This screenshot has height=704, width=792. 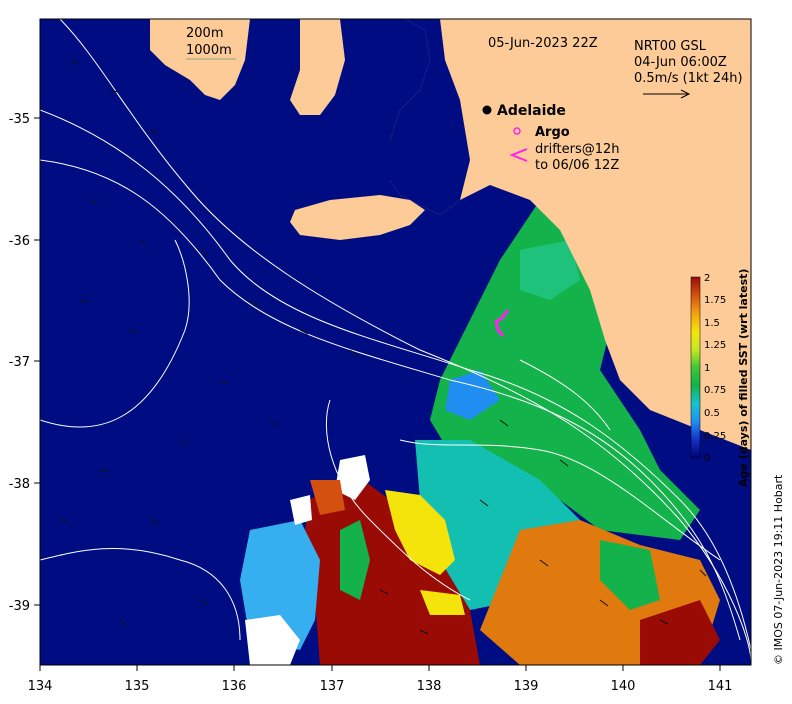 I want to click on colorbar-tick: 0.5, so click(x=712, y=413).